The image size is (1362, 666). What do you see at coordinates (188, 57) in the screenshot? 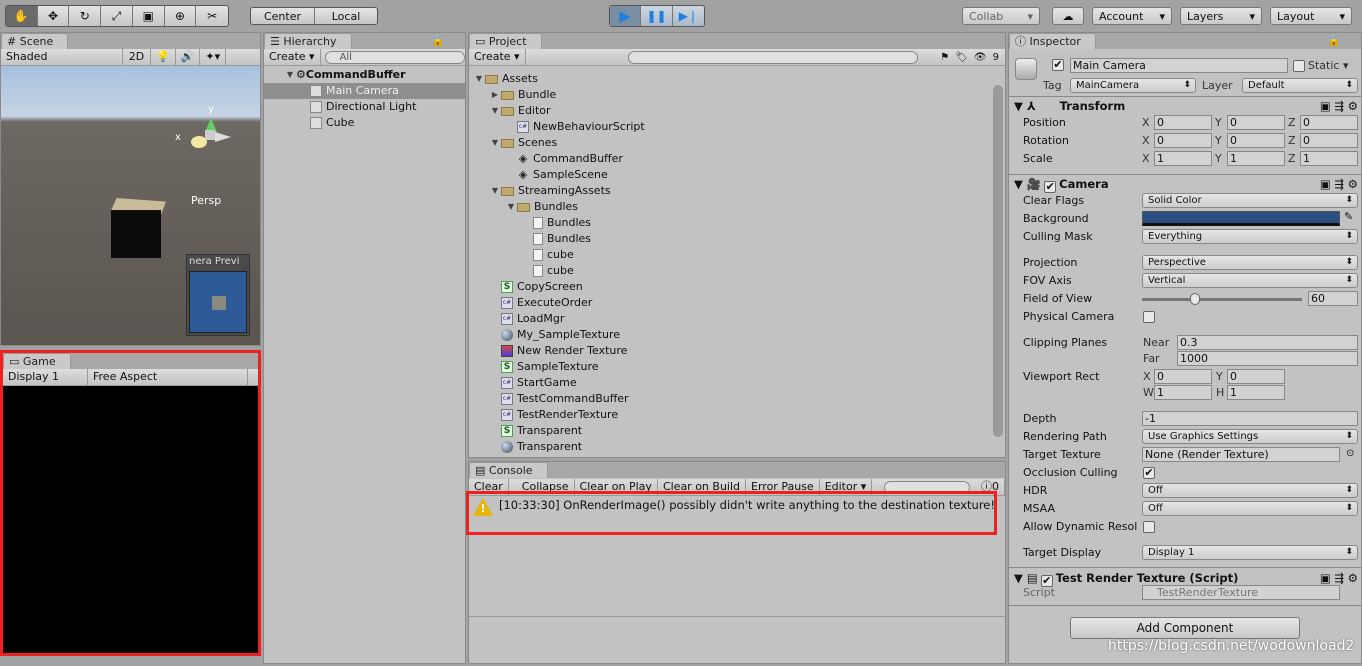
I see `audio-icon: 🔊` at bounding box center [188, 57].